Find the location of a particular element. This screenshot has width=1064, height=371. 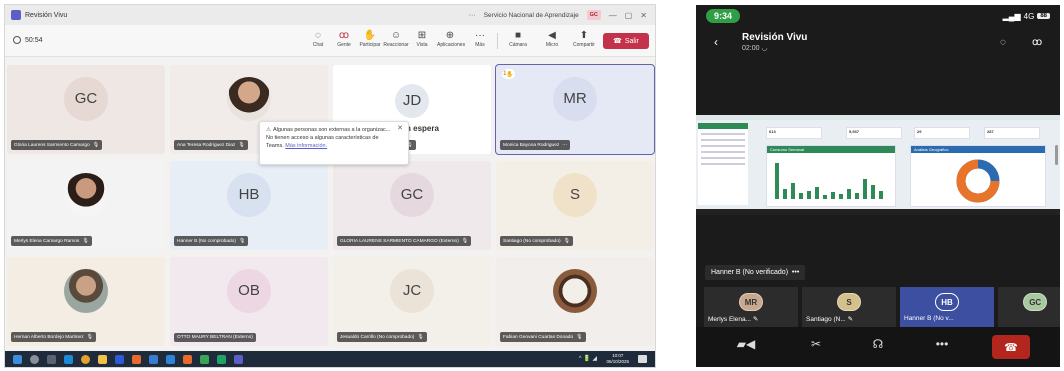

system-tray: ^ 🔋 ◢ is located at coordinates (588, 358).